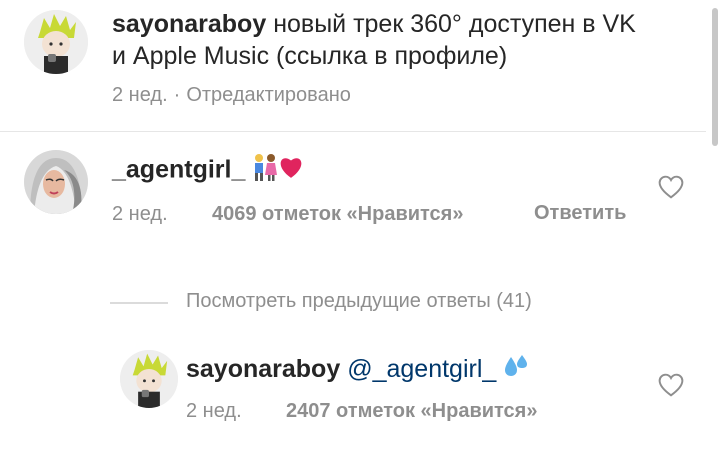  What do you see at coordinates (265, 171) in the screenshot?
I see `couple-emoji` at bounding box center [265, 171].